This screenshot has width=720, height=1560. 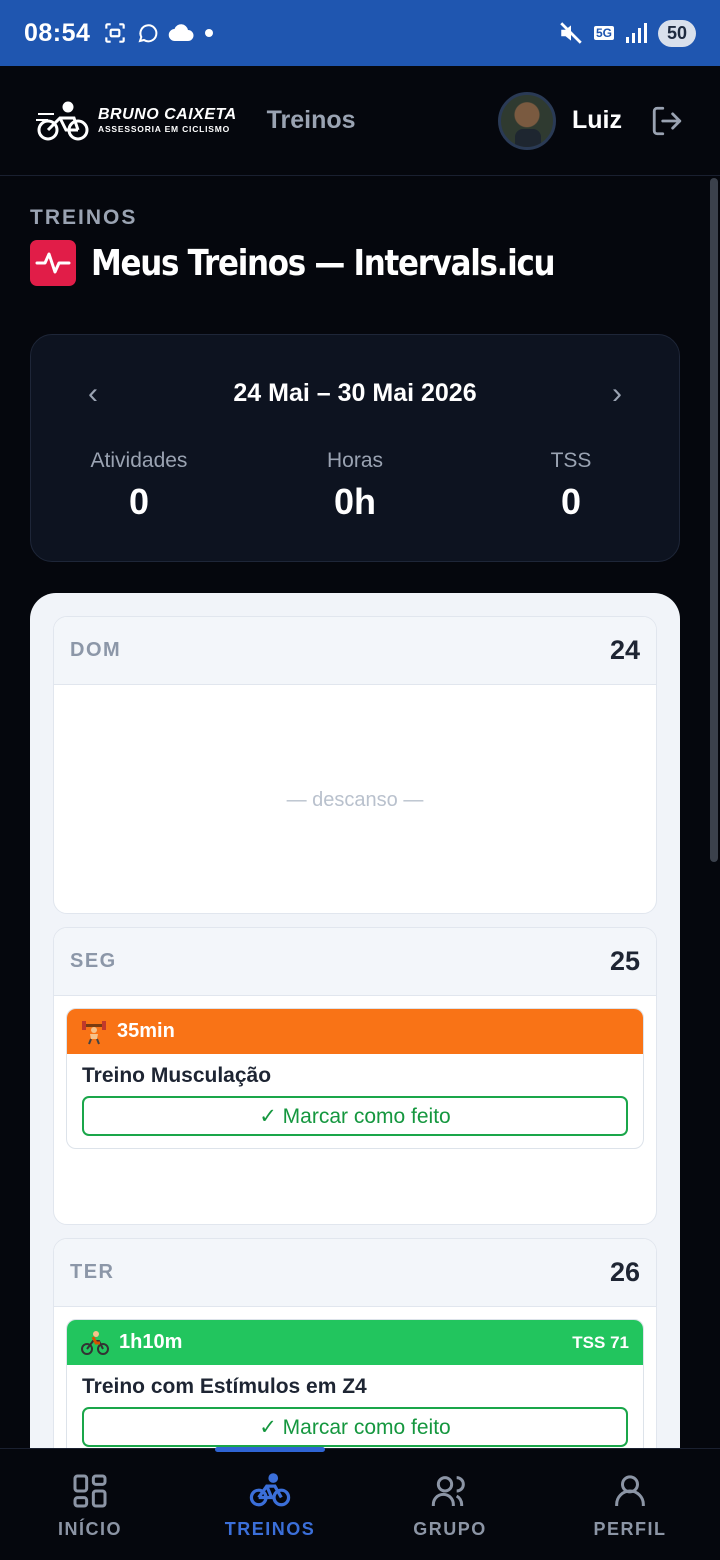 I want to click on avatar, so click(x=527, y=120).